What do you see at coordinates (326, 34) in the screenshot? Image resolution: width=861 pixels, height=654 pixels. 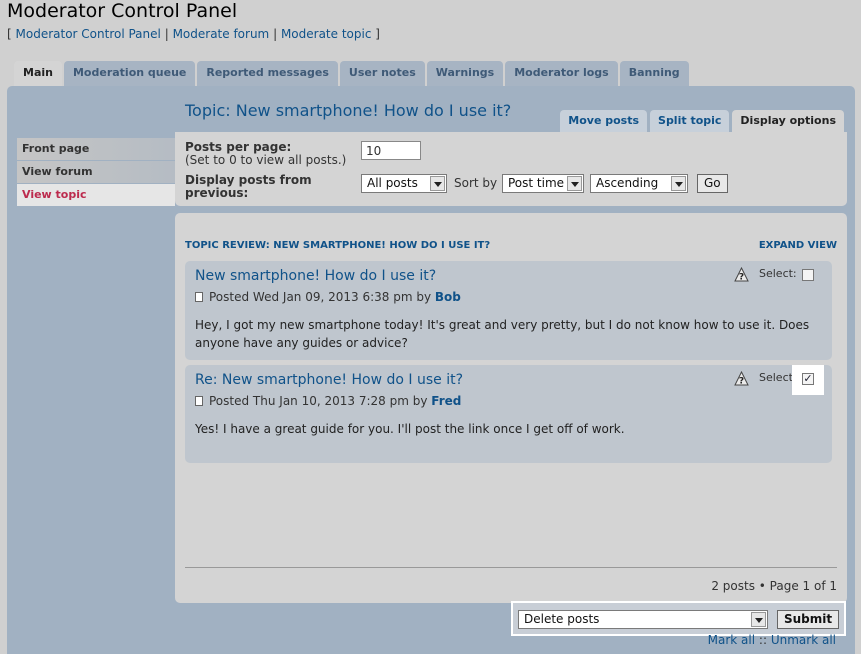 I see `crumb-moderate-topic: Moderate topic` at bounding box center [326, 34].